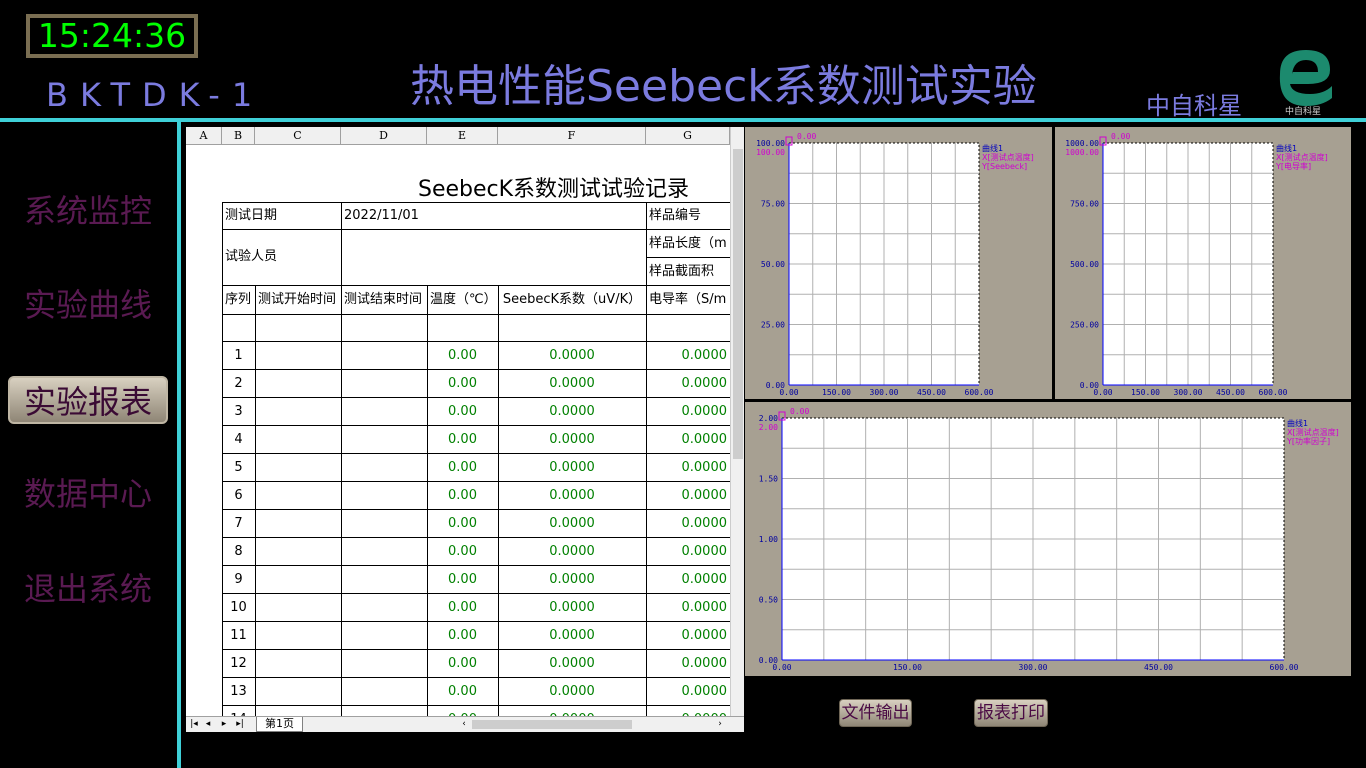 The height and width of the screenshot is (768, 1366). Describe the element at coordinates (688, 300) in the screenshot. I see `table-header: 电导率（S/m` at that location.